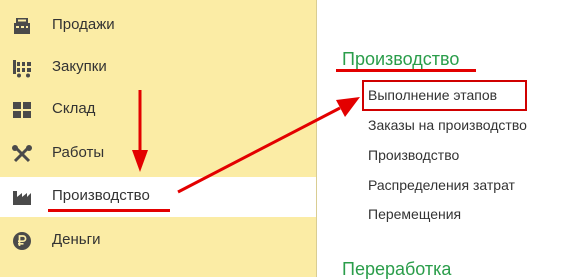  Describe the element at coordinates (158, 110) in the screenshot. I see `sidebar-item-warehouse: Склад` at that location.